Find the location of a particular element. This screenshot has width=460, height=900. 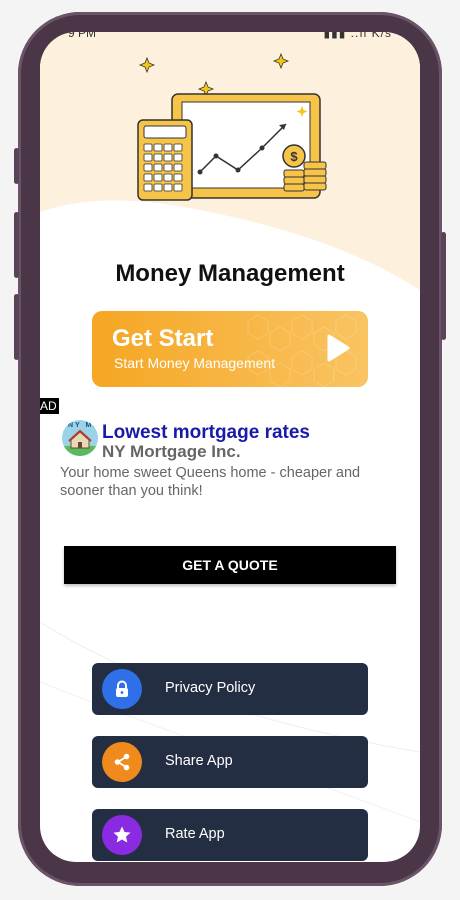

side-button-power is located at coordinates (443, 286).